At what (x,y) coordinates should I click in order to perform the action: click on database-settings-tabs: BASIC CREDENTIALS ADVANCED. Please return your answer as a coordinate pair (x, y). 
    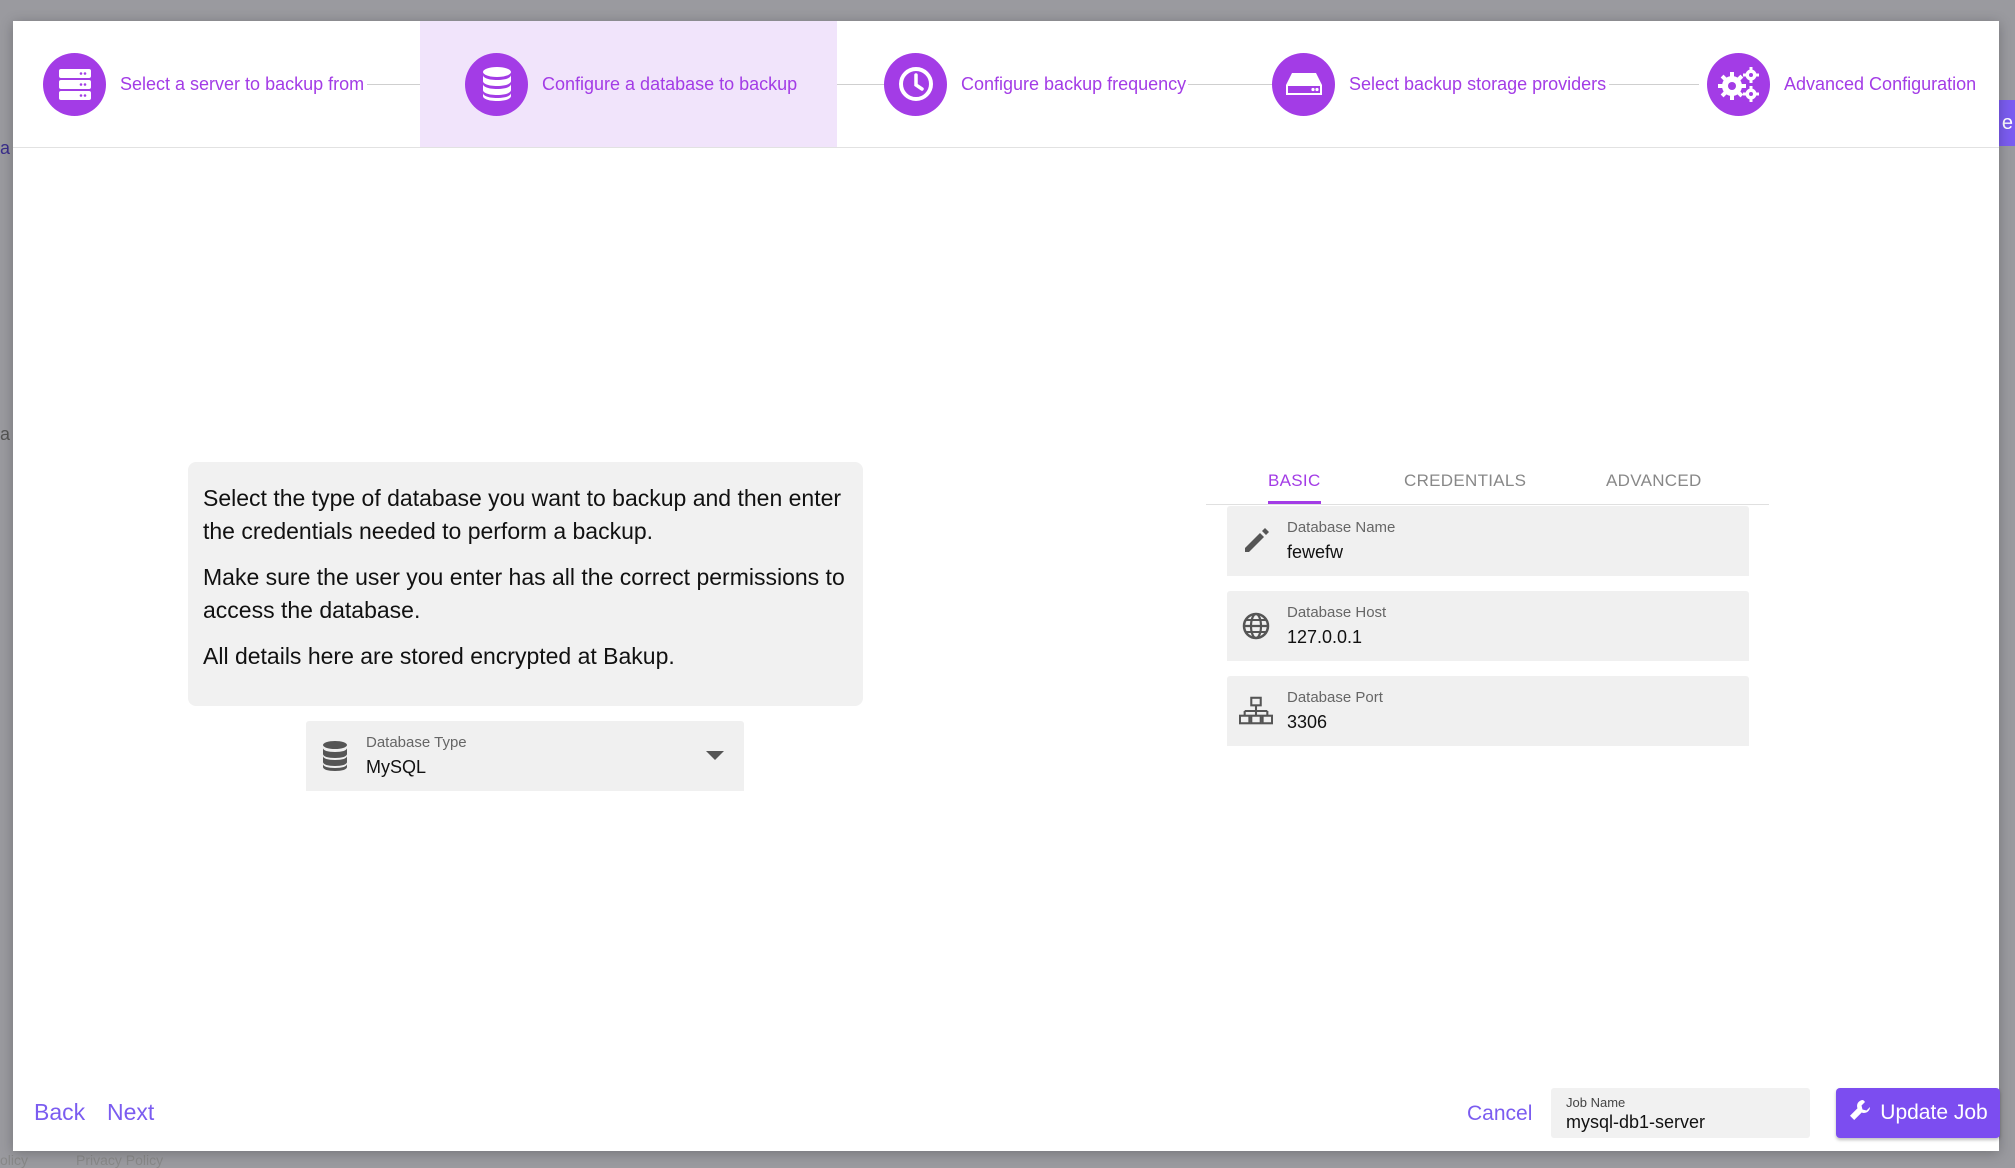
    Looking at the image, I should click on (1487, 478).